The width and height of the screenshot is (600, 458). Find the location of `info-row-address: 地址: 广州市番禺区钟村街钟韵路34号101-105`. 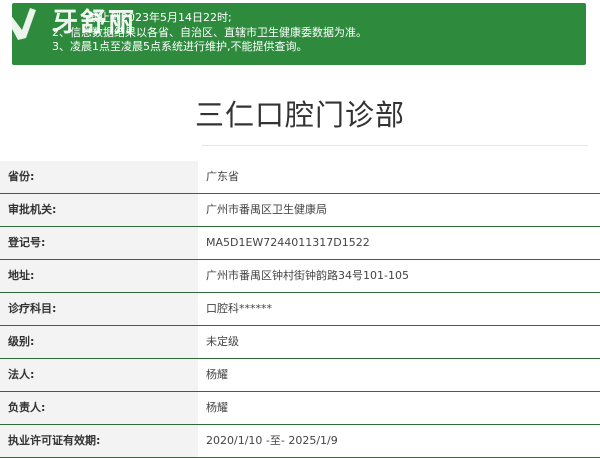

info-row-address: 地址: 广州市番禺区钟村街钟韵路34号101-105 is located at coordinates (300, 276).